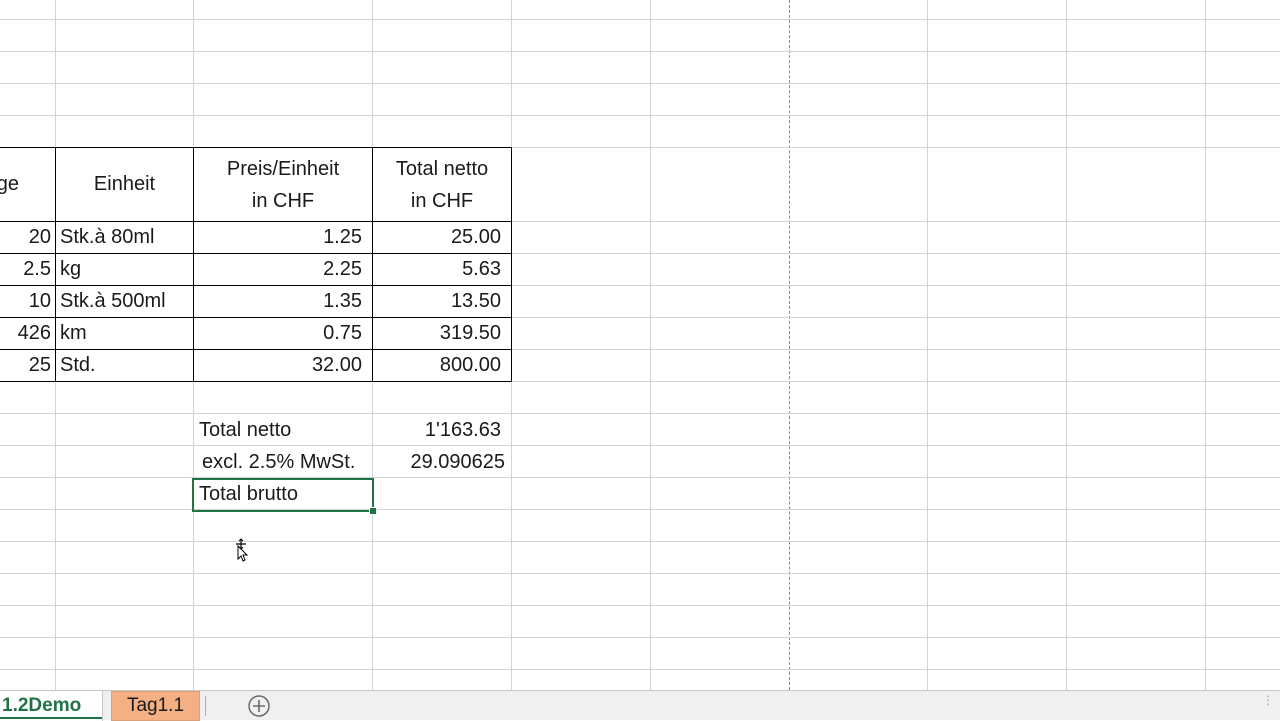 The image size is (1280, 721). What do you see at coordinates (442, 237) in the screenshot?
I see `cell-total: 25.00` at bounding box center [442, 237].